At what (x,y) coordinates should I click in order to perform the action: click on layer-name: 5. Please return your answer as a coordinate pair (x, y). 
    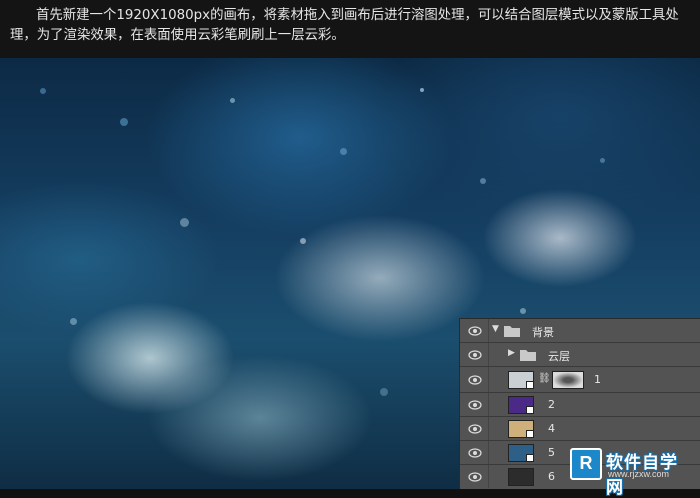
    Looking at the image, I should click on (551, 452).